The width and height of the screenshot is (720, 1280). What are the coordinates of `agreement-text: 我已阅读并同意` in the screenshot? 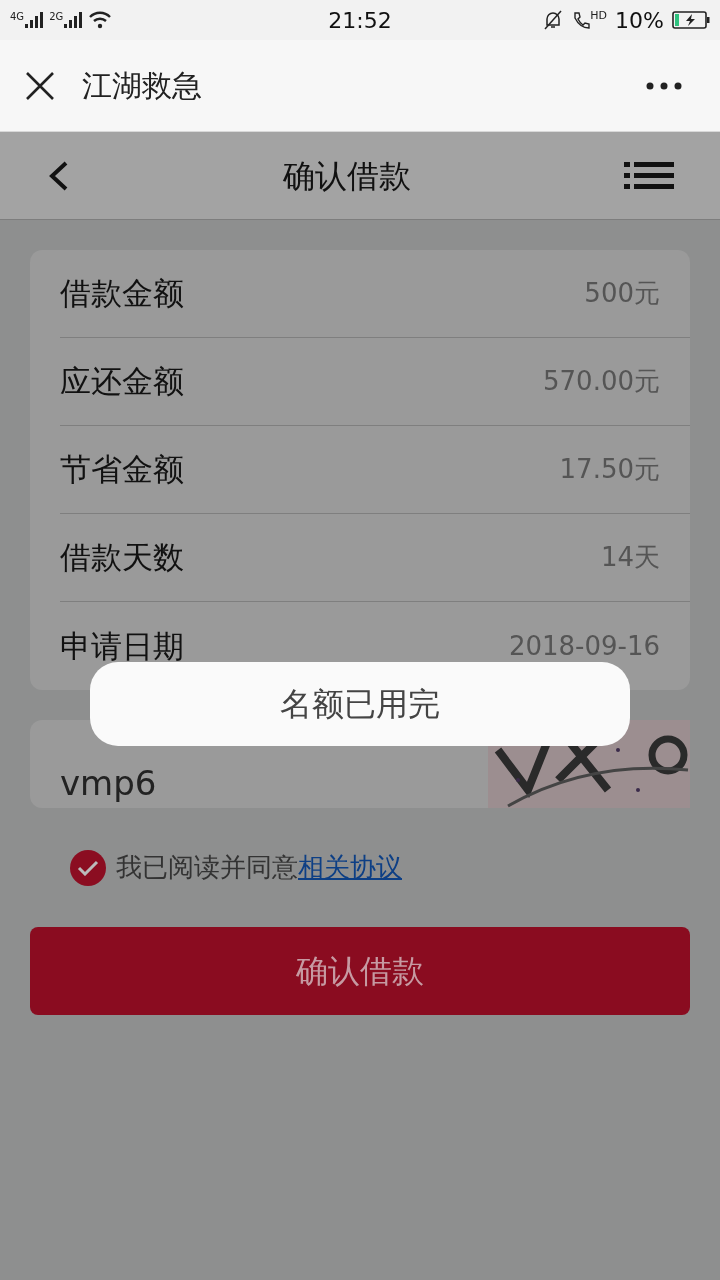 It's located at (207, 867).